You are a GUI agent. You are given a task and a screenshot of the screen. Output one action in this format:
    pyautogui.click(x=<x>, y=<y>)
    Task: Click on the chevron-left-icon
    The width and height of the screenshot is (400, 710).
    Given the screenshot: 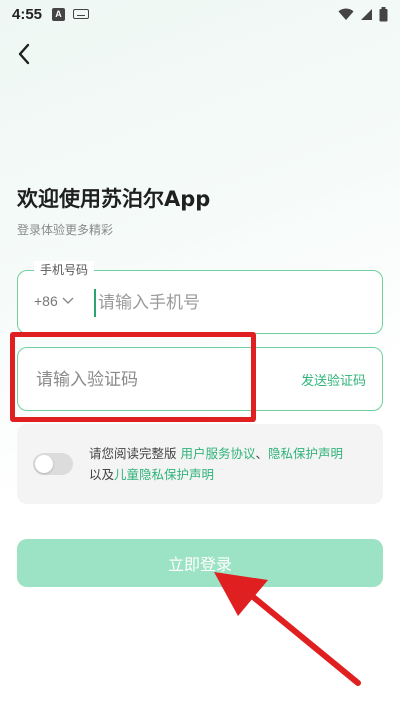 What is the action you would take?
    pyautogui.click(x=24, y=54)
    